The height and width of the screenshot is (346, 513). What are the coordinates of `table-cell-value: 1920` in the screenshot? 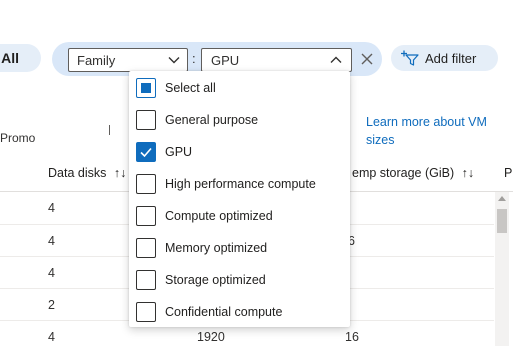 It's located at (211, 337).